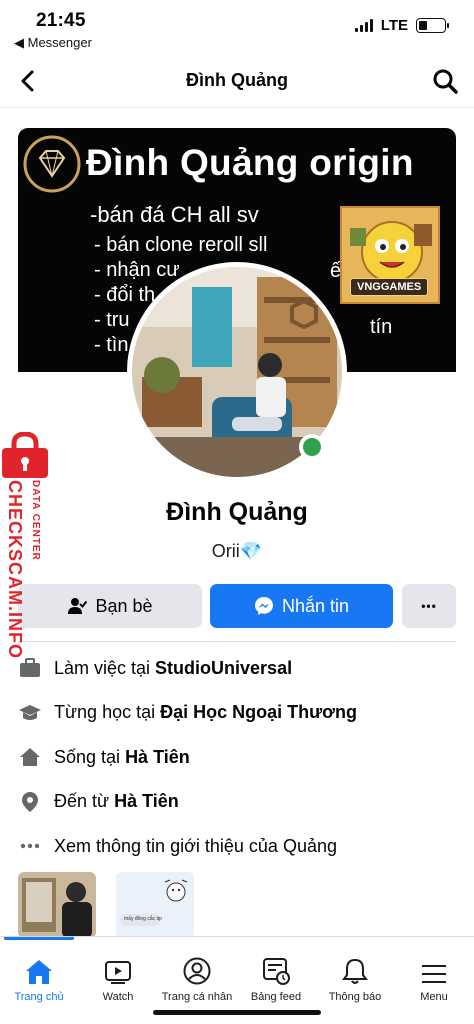 The height and width of the screenshot is (1024, 474). I want to click on gem-emoji-icon: 💎, so click(251, 551).